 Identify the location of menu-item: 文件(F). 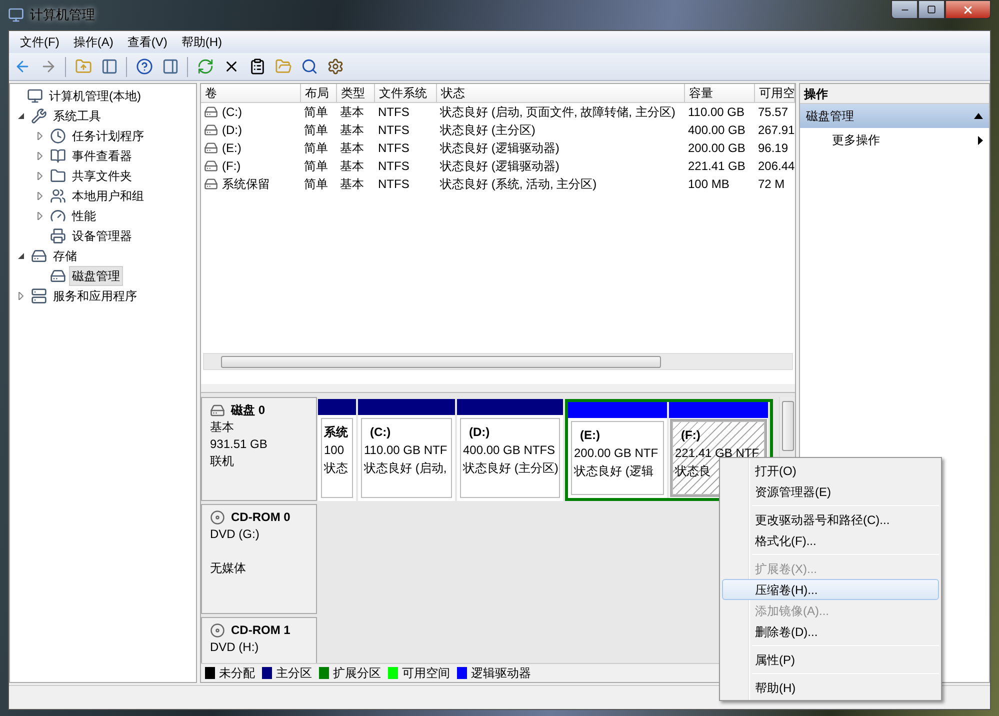
(39, 42).